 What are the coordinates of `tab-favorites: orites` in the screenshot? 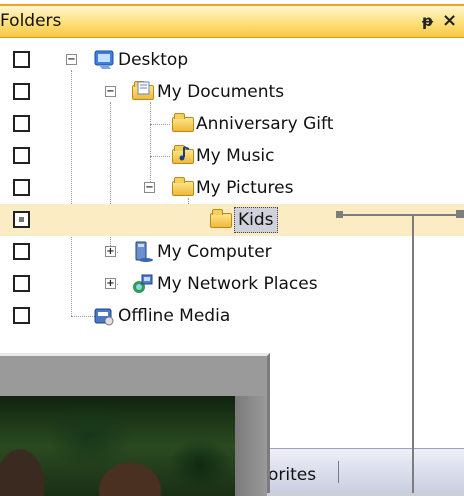 It's located at (292, 475).